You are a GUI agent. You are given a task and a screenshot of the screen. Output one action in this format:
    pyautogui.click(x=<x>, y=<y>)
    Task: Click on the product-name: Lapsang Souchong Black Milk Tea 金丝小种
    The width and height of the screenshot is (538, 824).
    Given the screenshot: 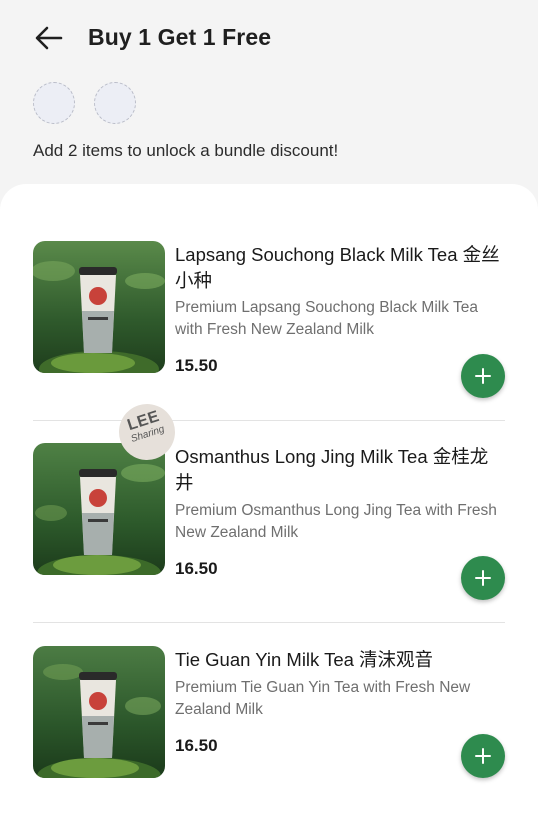 What is the action you would take?
    pyautogui.click(x=340, y=268)
    